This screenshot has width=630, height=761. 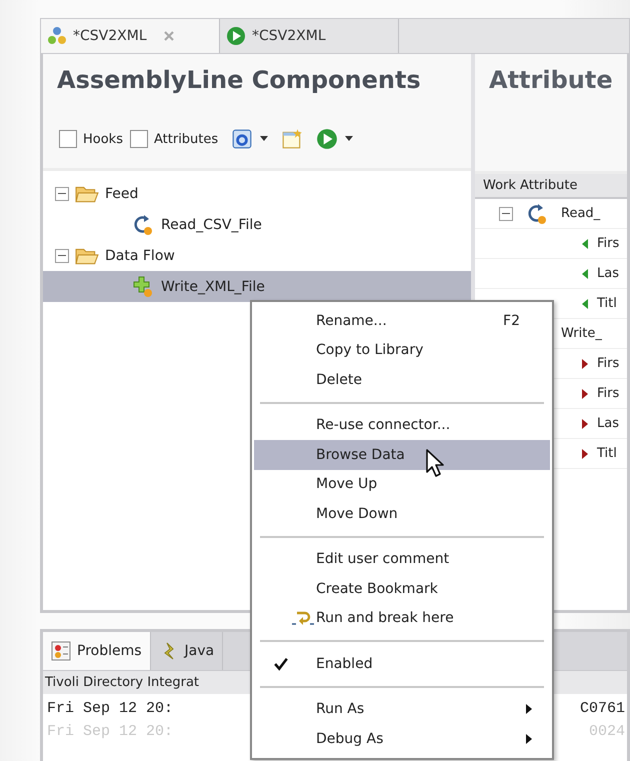 I want to click on section-title: AssemblyLine Components, so click(x=257, y=82).